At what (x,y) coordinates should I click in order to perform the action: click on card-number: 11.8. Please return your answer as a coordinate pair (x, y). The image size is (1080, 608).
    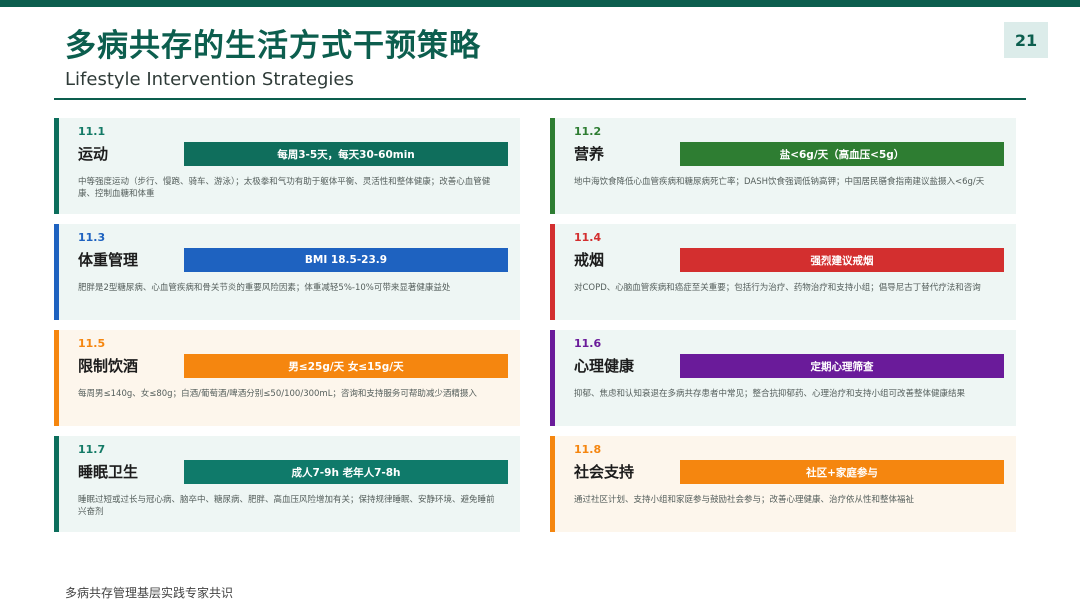
    Looking at the image, I should click on (588, 449).